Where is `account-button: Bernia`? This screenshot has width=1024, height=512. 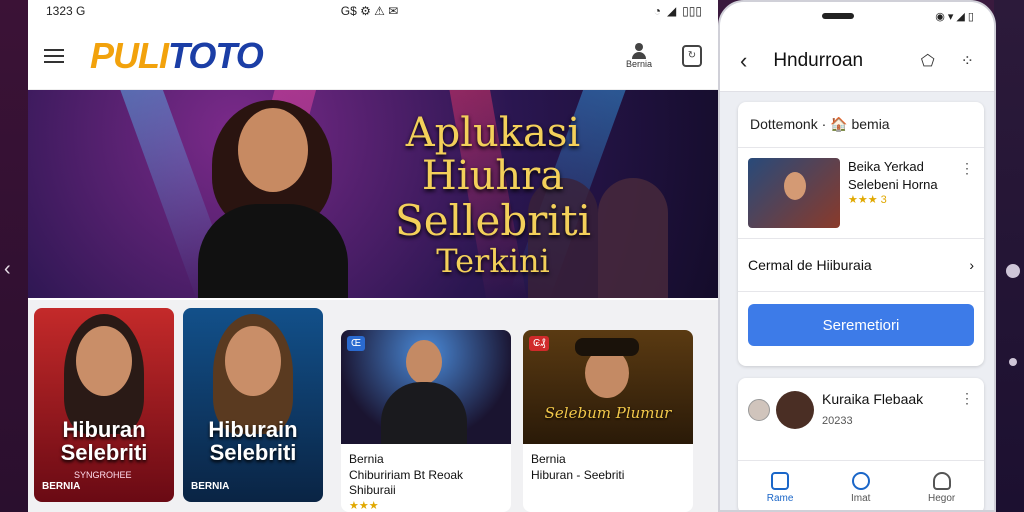 account-button: Bernia is located at coordinates (638, 55).